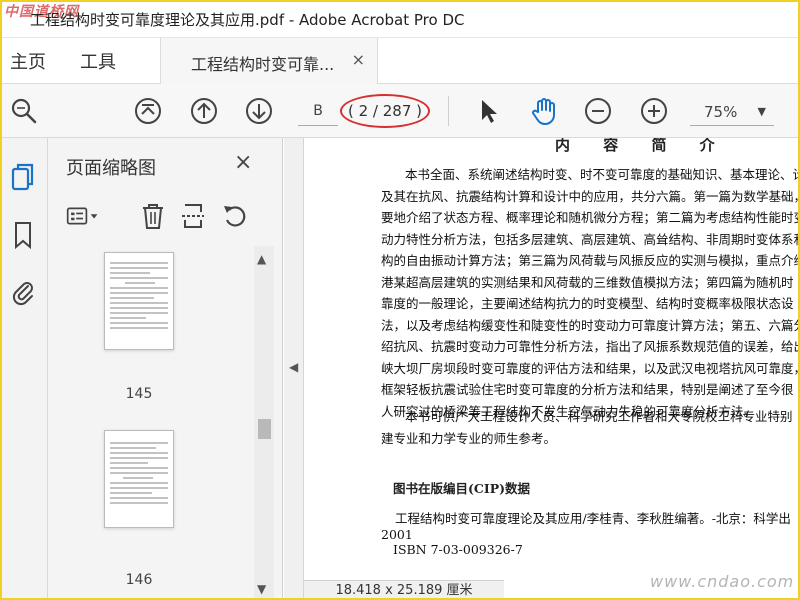 The width and height of the screenshot is (800, 600). What do you see at coordinates (261, 589) in the screenshot?
I see `scroll-down-icon: ▼` at bounding box center [261, 589].